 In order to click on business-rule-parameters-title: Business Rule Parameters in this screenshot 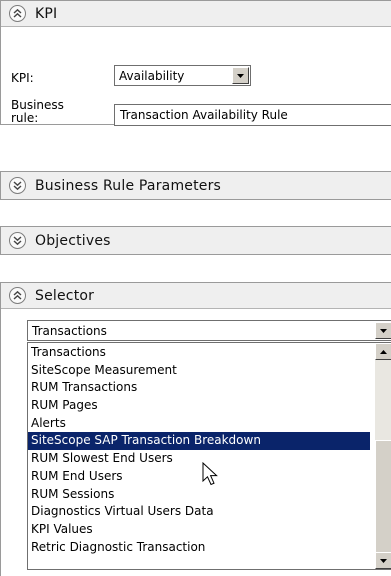, I will do `click(128, 185)`.